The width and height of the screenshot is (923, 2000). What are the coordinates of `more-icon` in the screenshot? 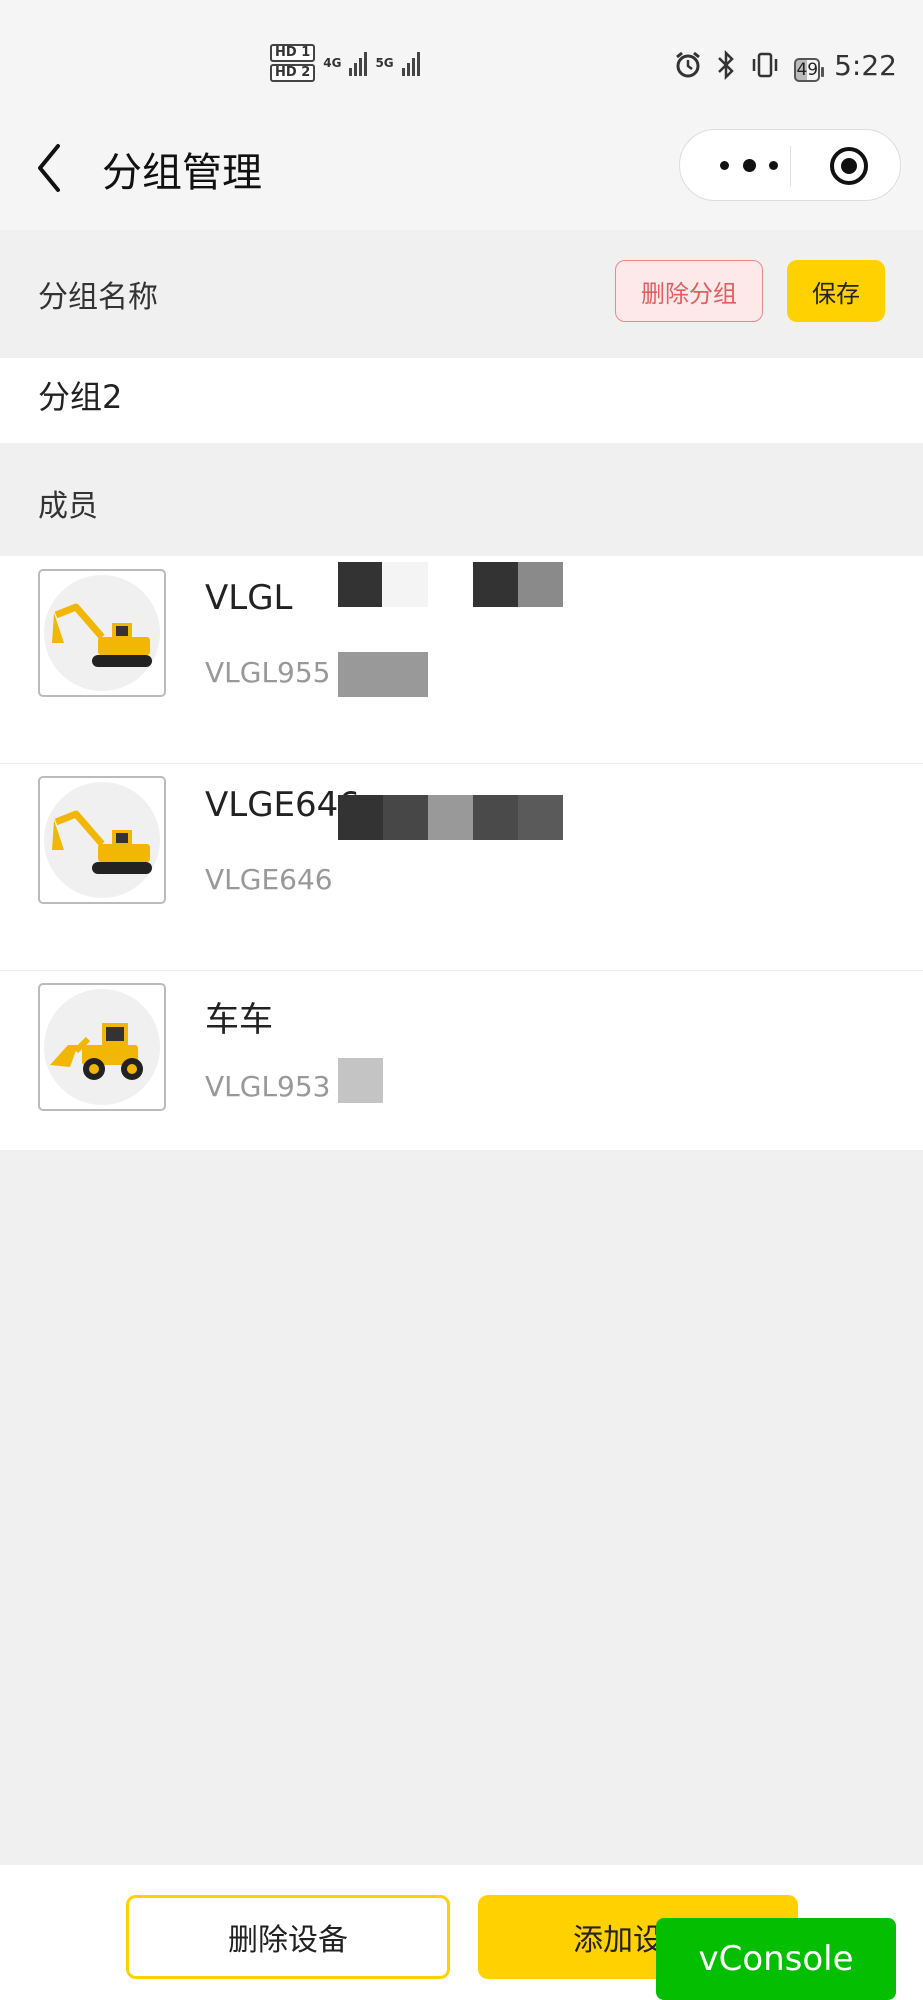 It's located at (749, 165).